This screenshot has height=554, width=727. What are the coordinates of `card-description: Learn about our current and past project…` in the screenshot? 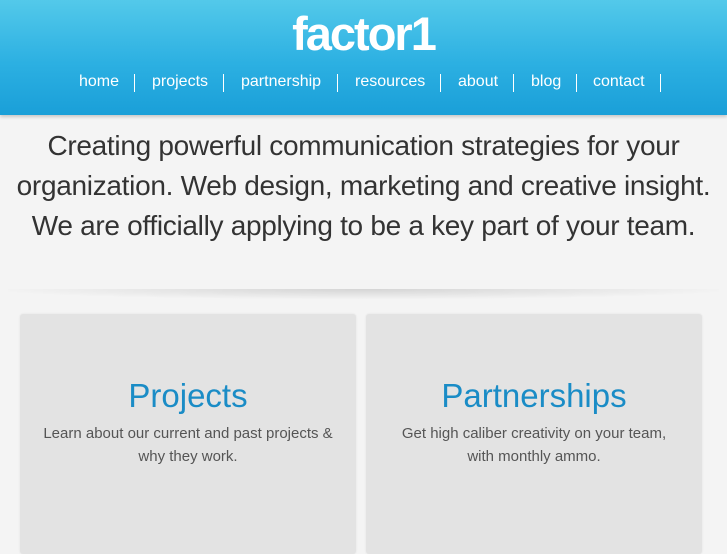 It's located at (188, 445).